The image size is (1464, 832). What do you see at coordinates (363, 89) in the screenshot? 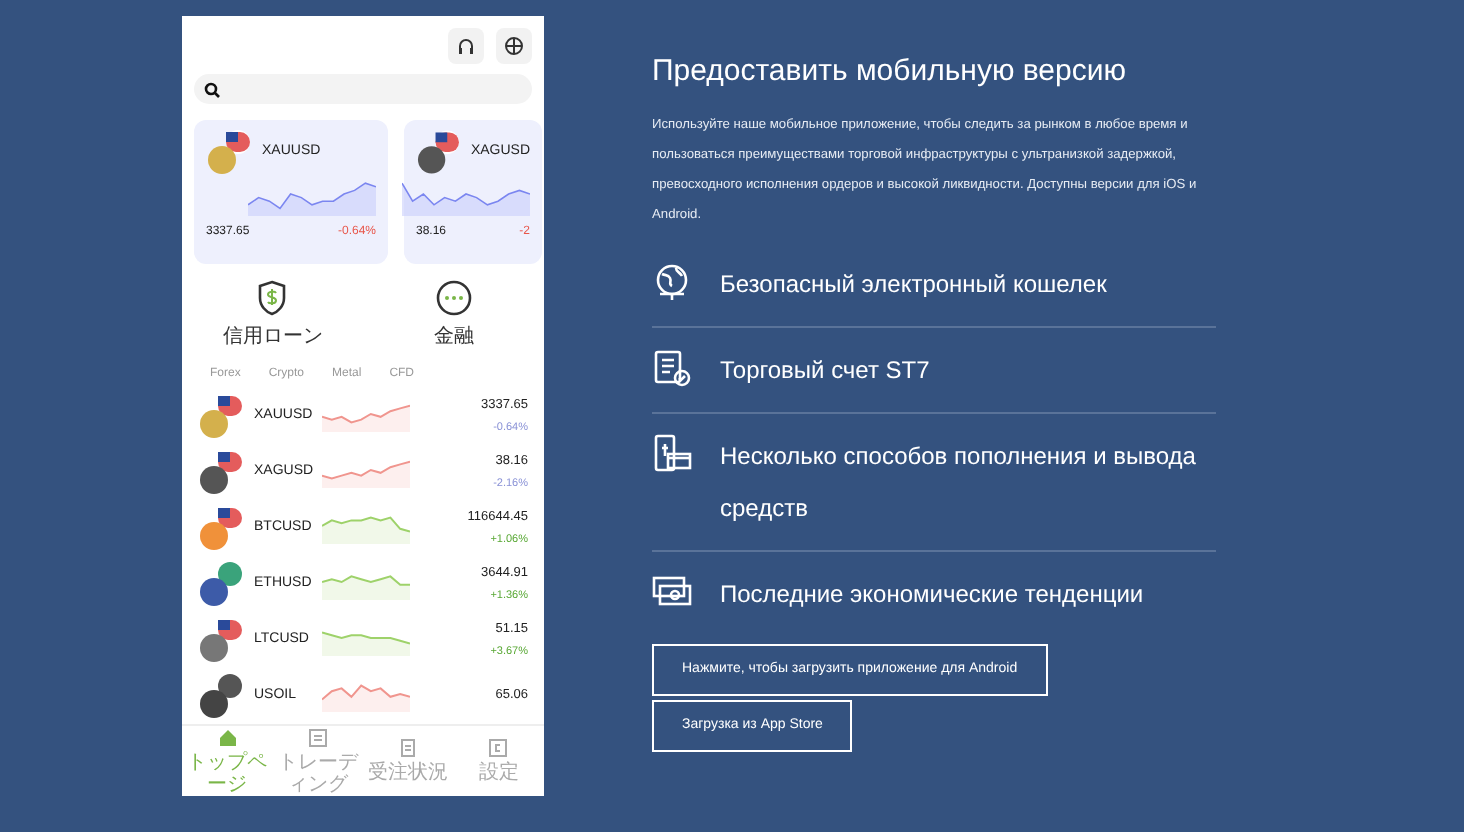
I see `search-field` at bounding box center [363, 89].